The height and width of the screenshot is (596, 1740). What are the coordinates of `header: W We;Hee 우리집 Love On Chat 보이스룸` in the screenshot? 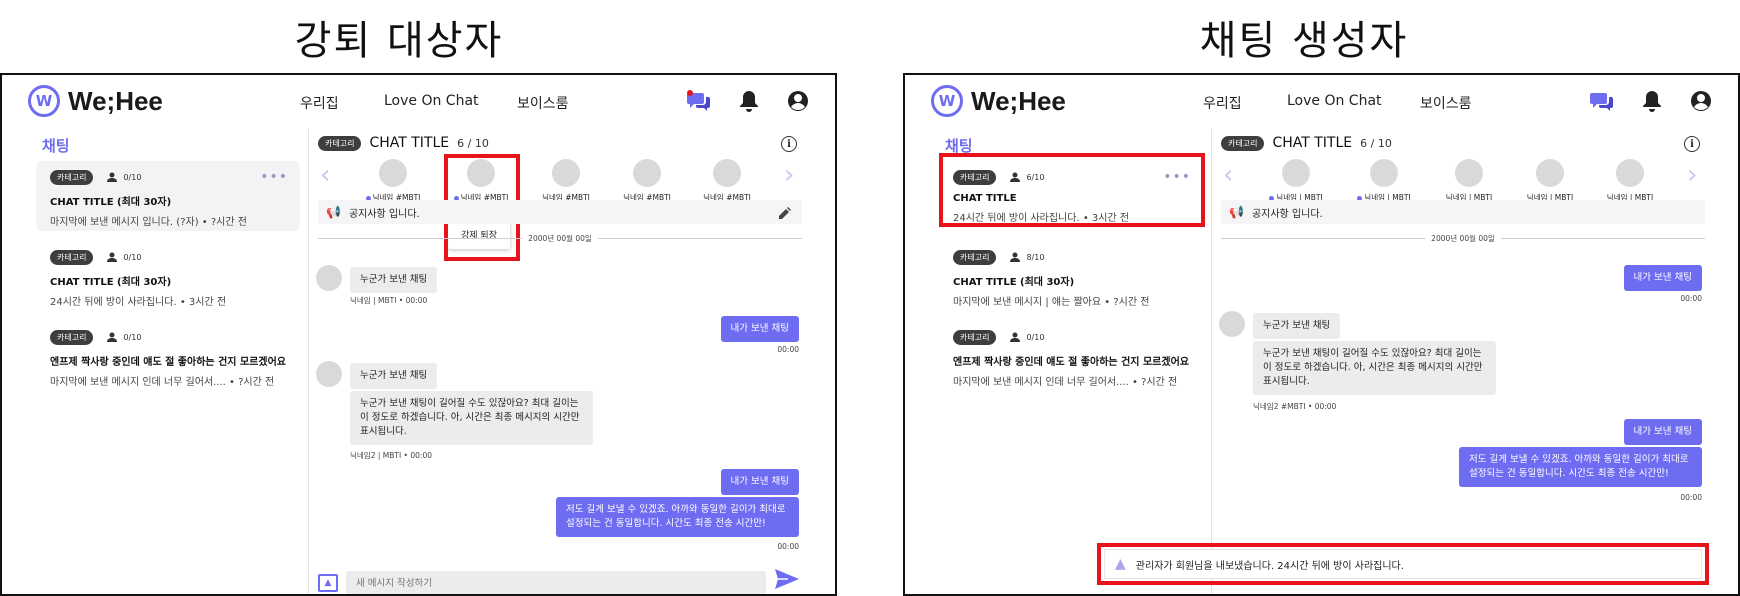 It's located at (418, 102).